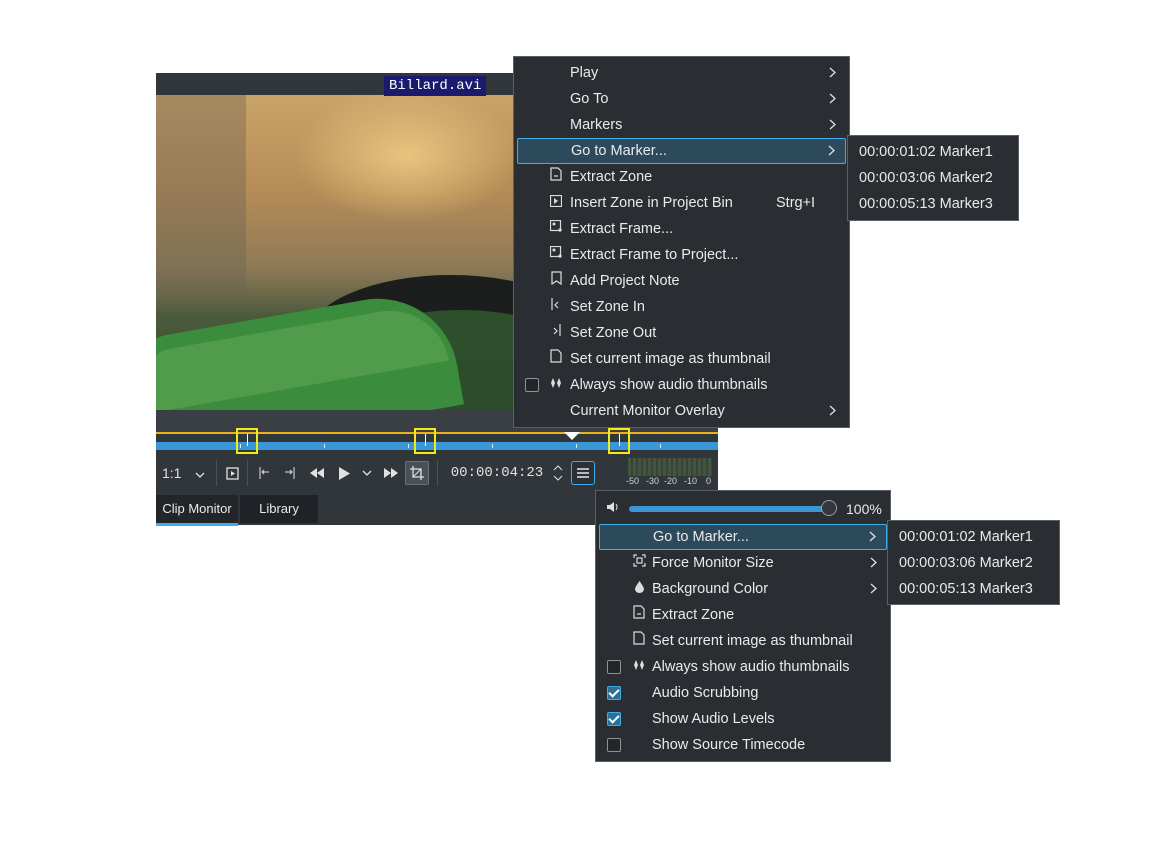  I want to click on play-button, so click(344, 473).